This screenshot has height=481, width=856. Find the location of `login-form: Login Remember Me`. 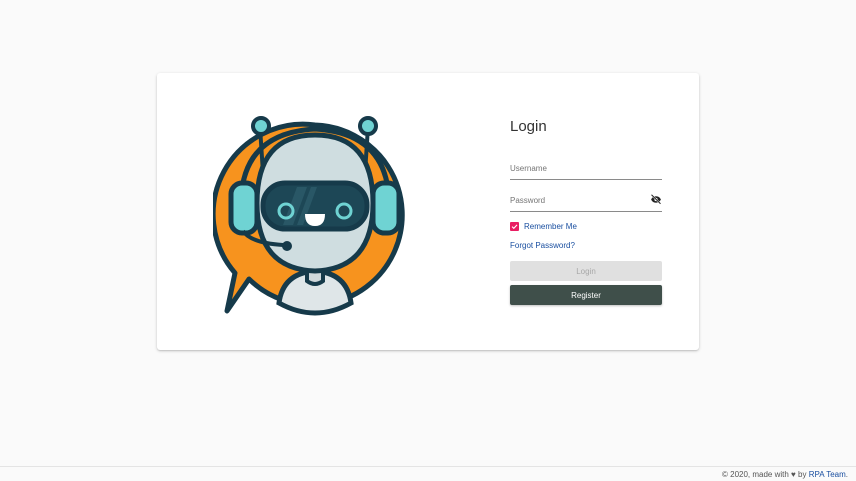

login-form: Login Remember Me is located at coordinates (586, 211).